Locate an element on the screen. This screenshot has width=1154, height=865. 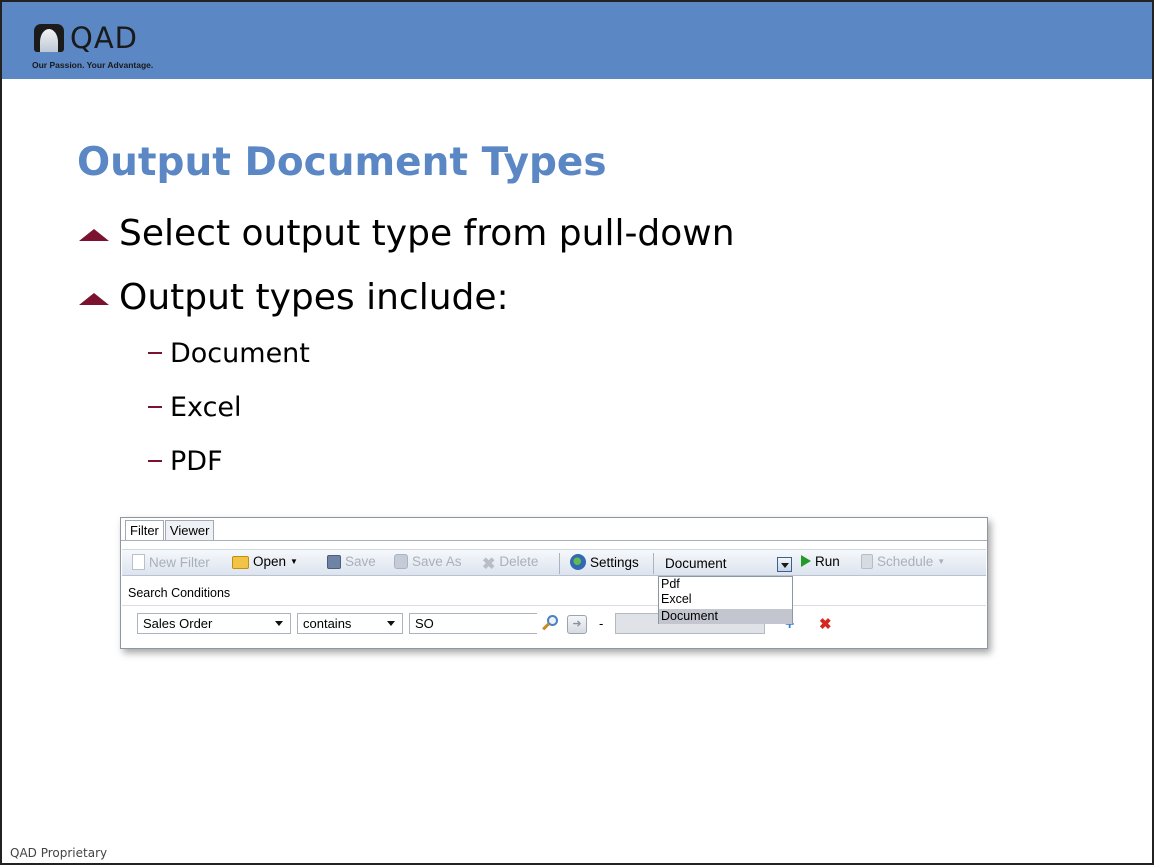
tab-divider is located at coordinates (554, 540).